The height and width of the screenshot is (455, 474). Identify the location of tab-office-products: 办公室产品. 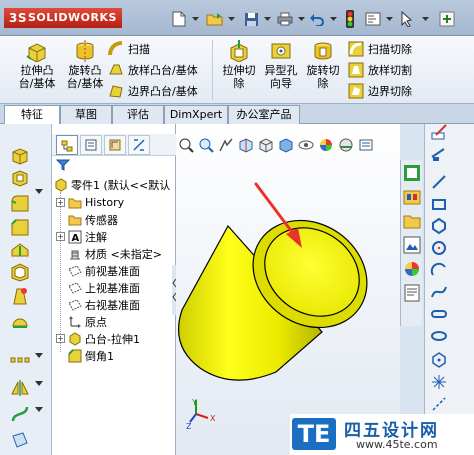
(264, 114).